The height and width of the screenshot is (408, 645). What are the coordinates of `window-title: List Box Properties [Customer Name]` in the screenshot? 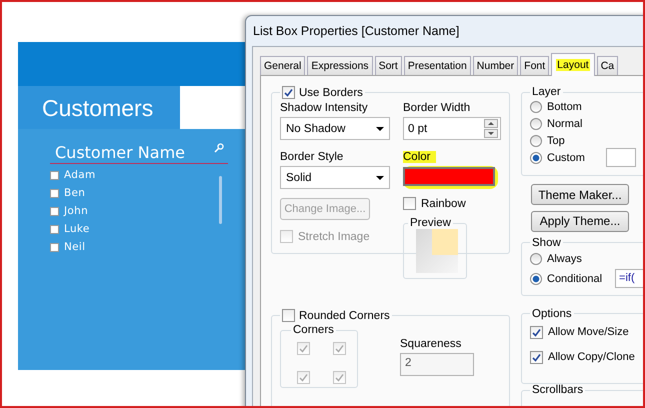 It's located at (356, 31).